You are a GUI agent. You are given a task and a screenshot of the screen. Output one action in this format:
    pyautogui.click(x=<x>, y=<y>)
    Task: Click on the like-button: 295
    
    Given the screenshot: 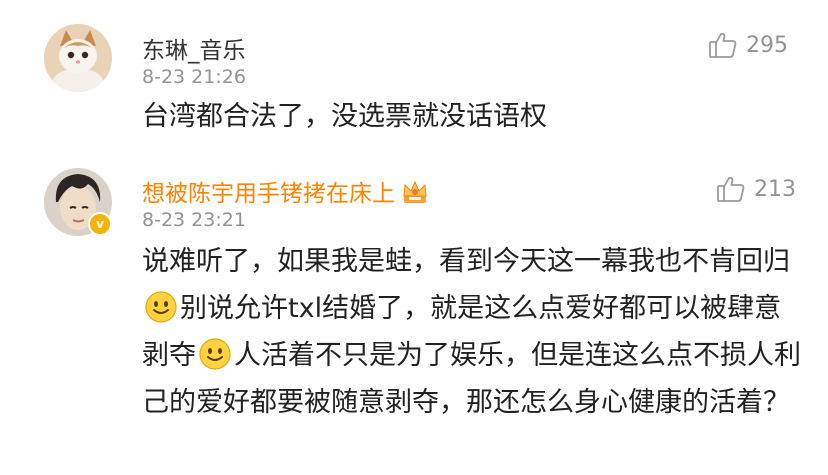 What is the action you would take?
    pyautogui.click(x=748, y=45)
    